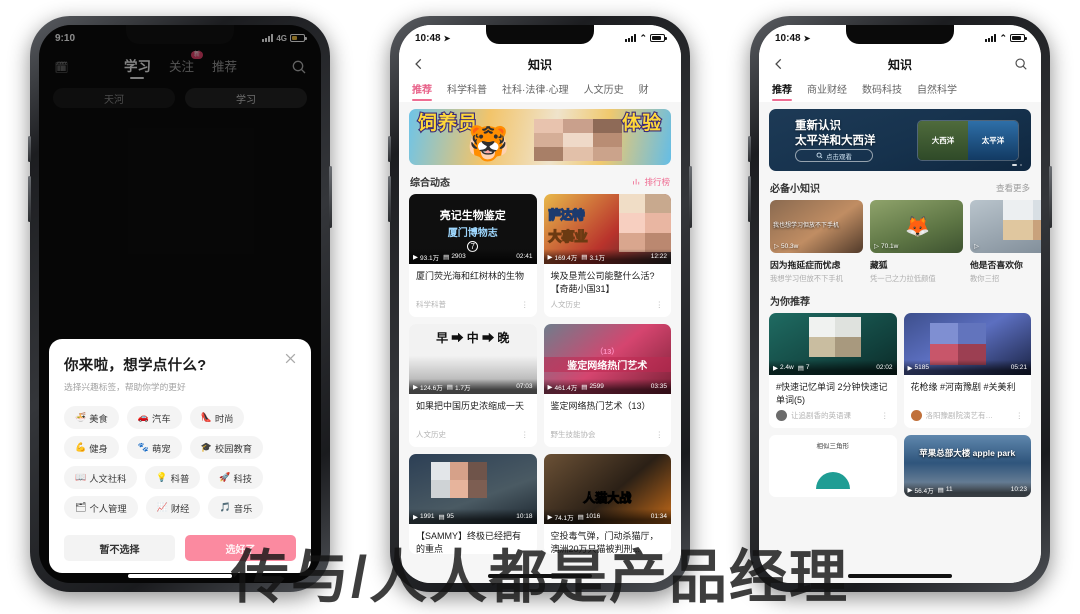  Describe the element at coordinates (173, 477) in the screenshot. I see `chip-science-popular: 💡 科普` at that location.